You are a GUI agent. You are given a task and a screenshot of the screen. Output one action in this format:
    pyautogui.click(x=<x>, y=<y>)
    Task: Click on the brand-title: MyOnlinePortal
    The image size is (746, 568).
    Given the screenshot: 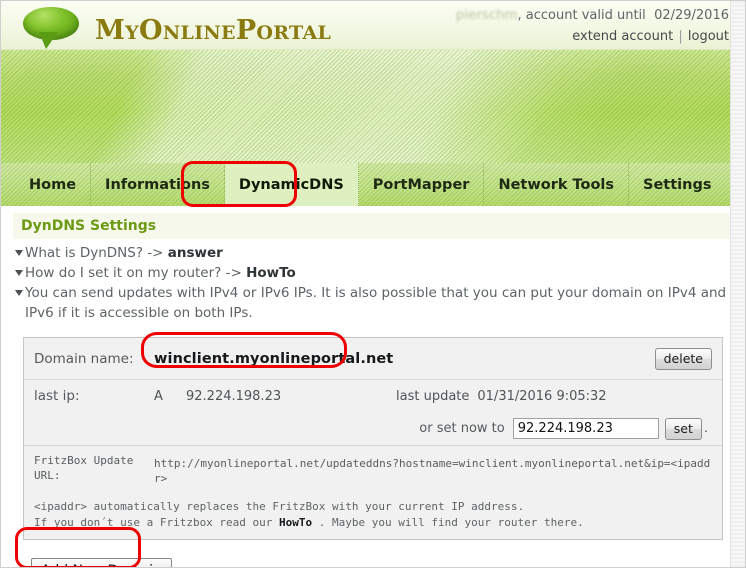 What is the action you would take?
    pyautogui.click(x=213, y=30)
    